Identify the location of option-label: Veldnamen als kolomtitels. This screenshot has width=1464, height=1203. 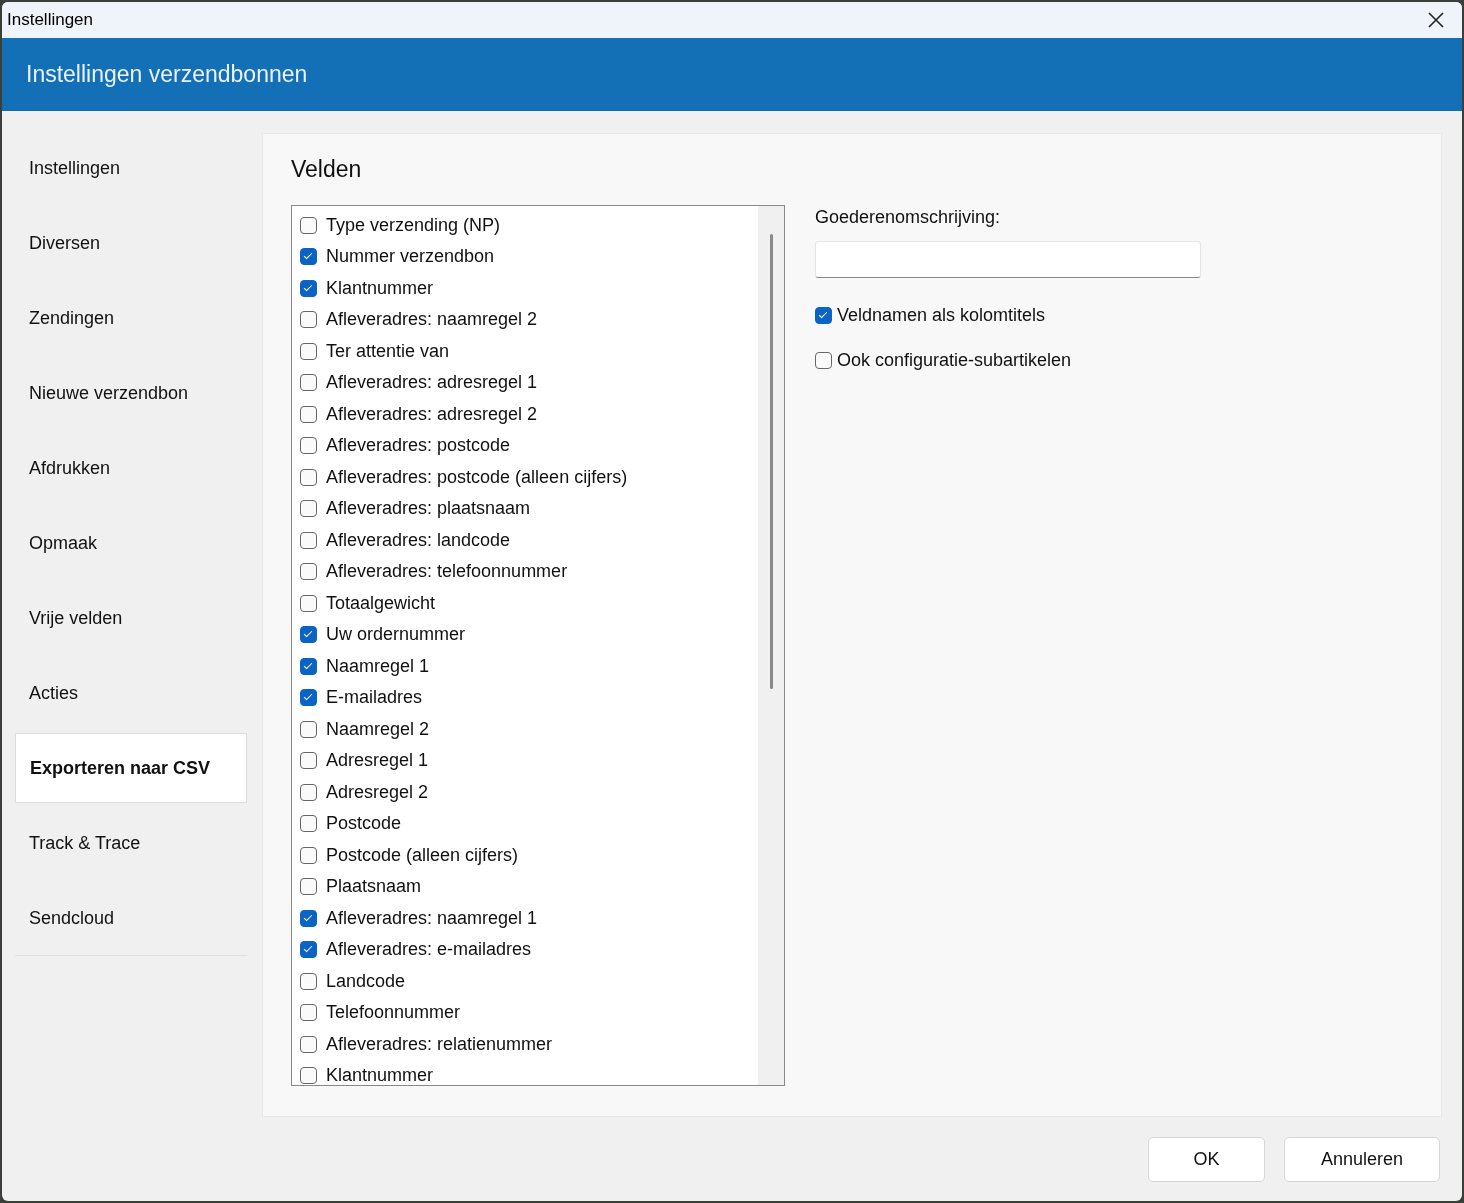
(941, 316).